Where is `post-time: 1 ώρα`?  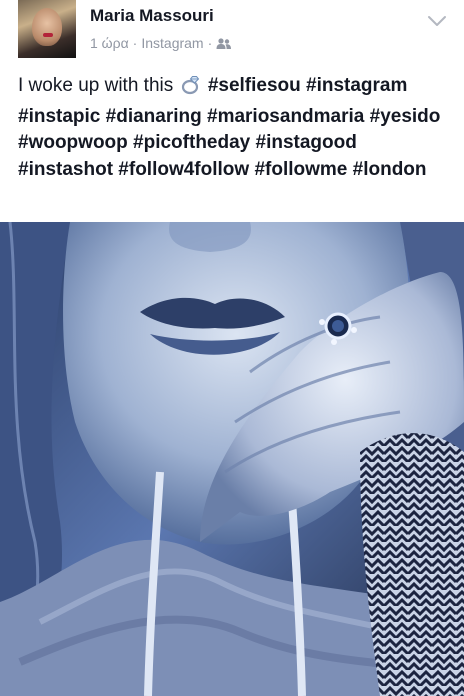 post-time: 1 ώρα is located at coordinates (109, 43).